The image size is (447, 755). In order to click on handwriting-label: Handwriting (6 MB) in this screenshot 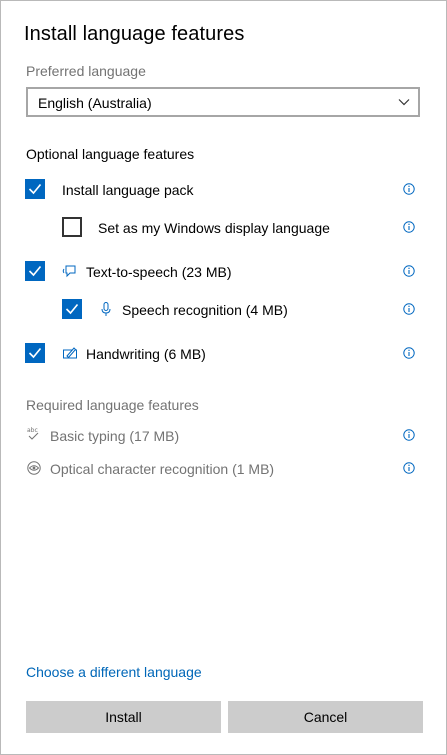, I will do `click(146, 354)`.